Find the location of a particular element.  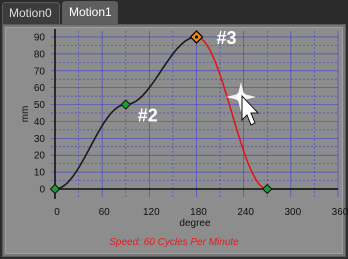

x-tick-label: 60 is located at coordinates (105, 212).